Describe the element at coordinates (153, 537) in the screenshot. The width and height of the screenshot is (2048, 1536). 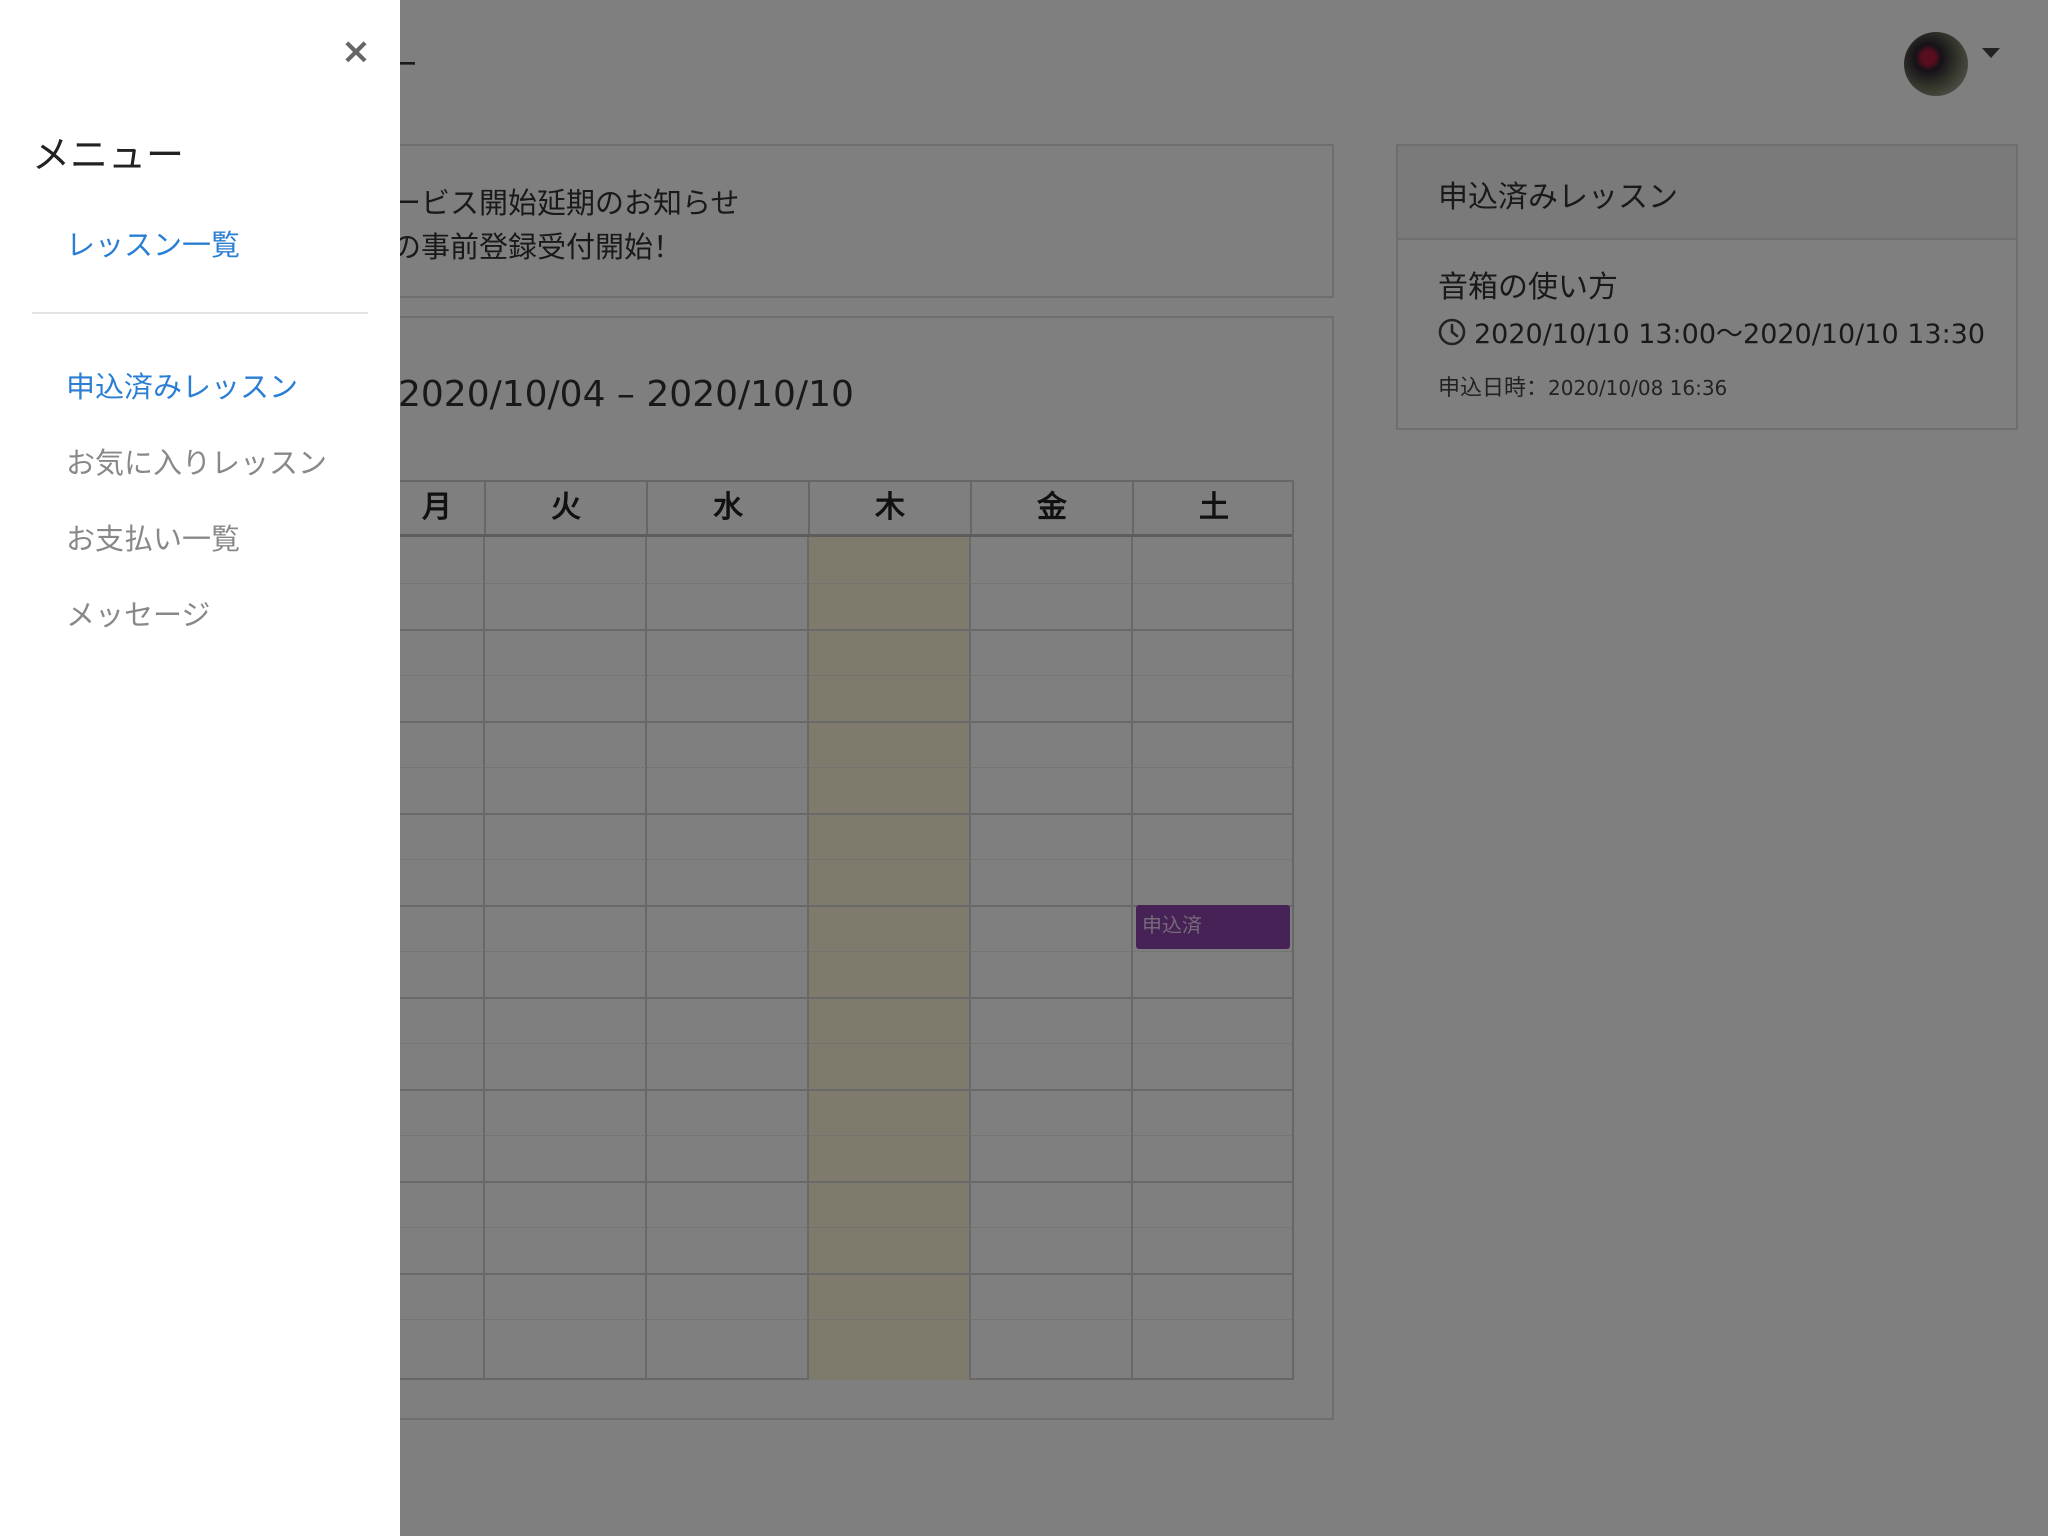
I see `menu-item-payments: お支払い一覧` at that location.